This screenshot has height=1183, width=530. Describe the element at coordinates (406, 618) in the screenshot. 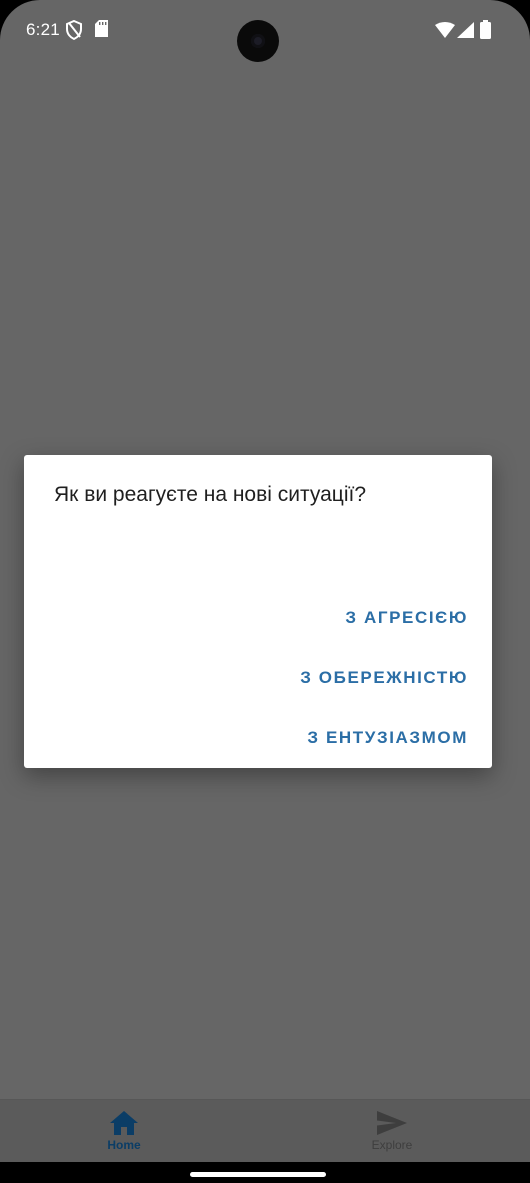

I see `option-aggression-button: З АГРЕСІЄЮ` at that location.